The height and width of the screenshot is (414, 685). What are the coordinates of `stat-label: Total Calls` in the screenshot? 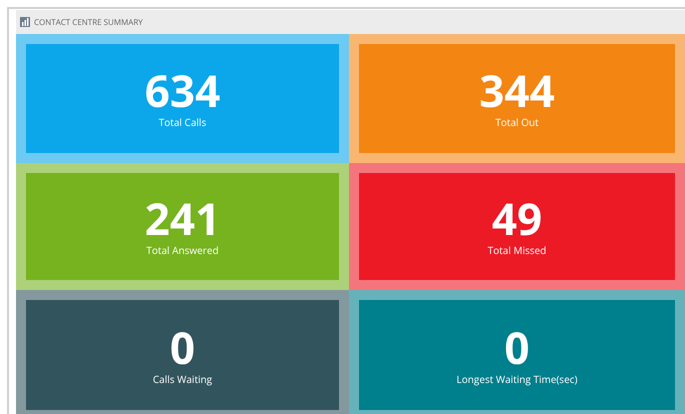 It's located at (182, 122).